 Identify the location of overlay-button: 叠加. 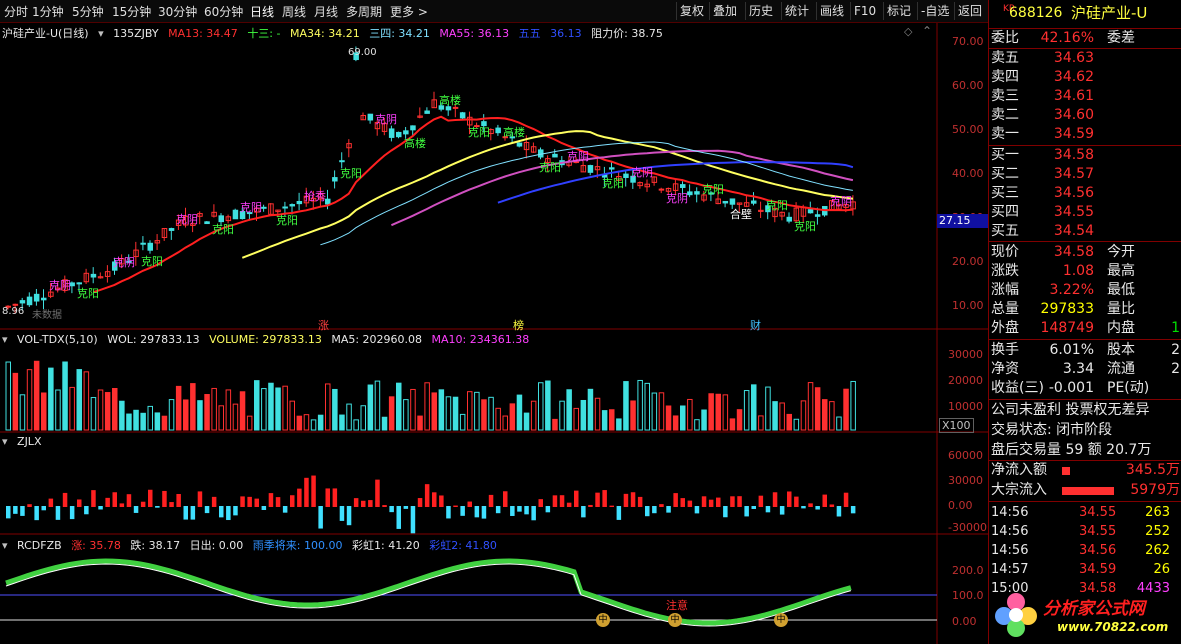
(724, 11).